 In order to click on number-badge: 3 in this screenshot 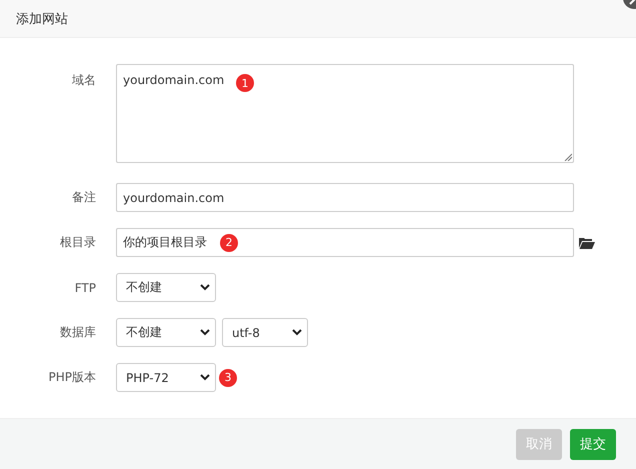, I will do `click(228, 377)`.